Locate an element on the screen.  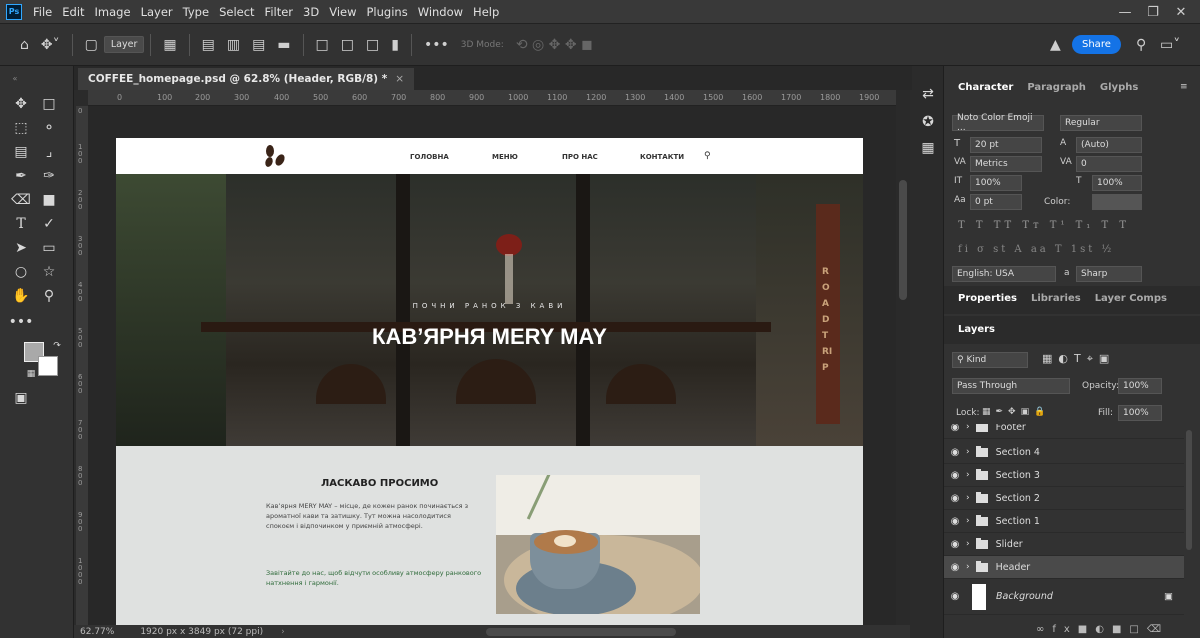
align-bottom-icon: □ is located at coordinates (372, 45).